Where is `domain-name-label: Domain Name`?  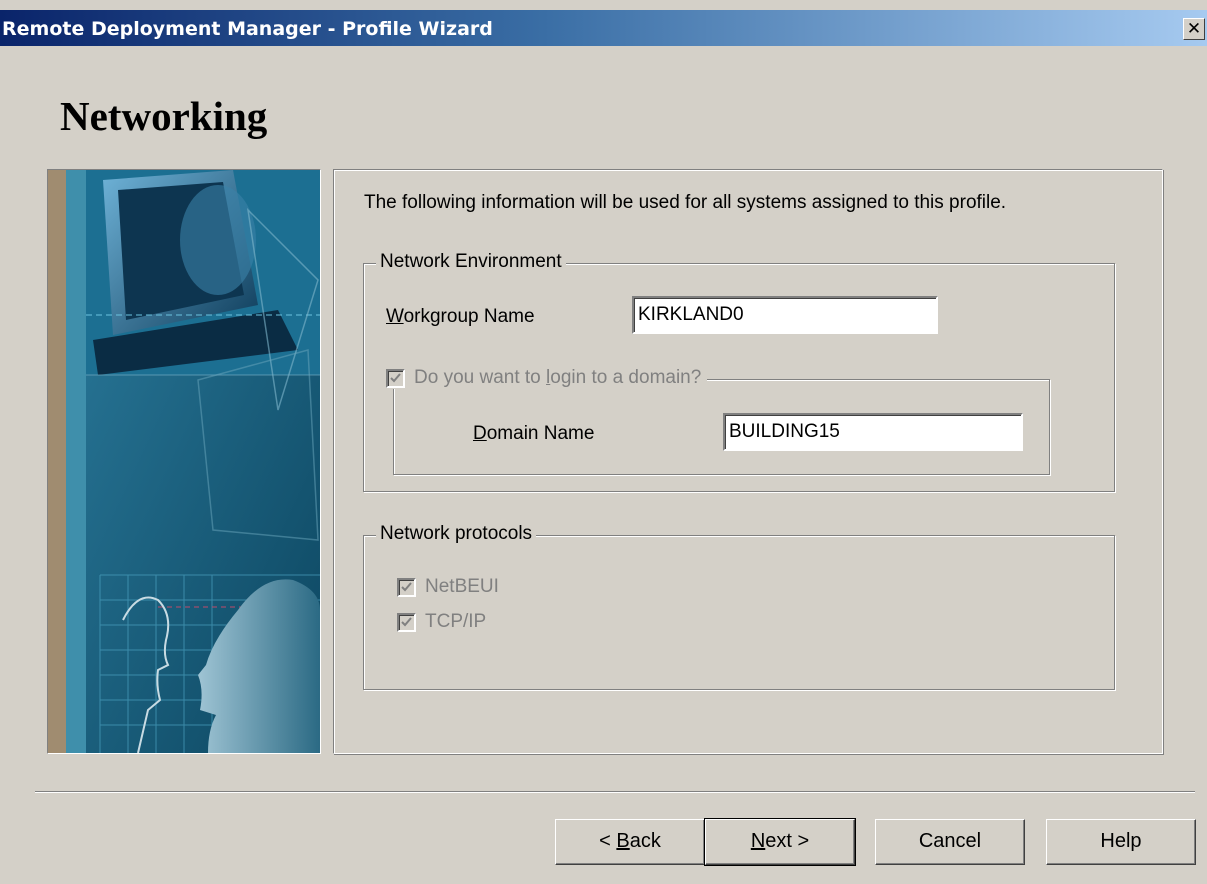
domain-name-label: Domain Name is located at coordinates (534, 433).